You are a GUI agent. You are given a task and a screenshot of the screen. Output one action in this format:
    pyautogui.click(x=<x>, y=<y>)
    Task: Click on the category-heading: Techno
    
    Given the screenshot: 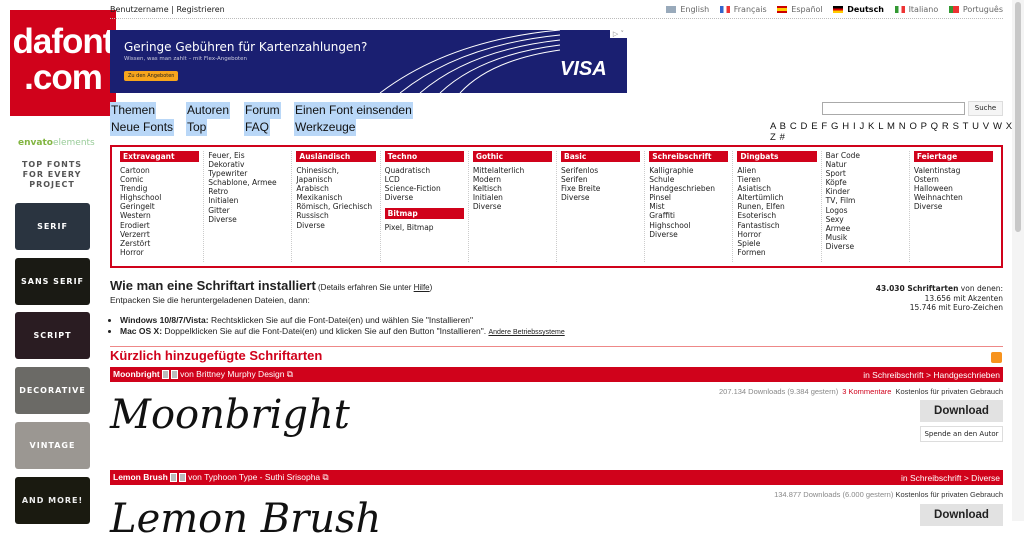 What is the action you would take?
    pyautogui.click(x=424, y=156)
    